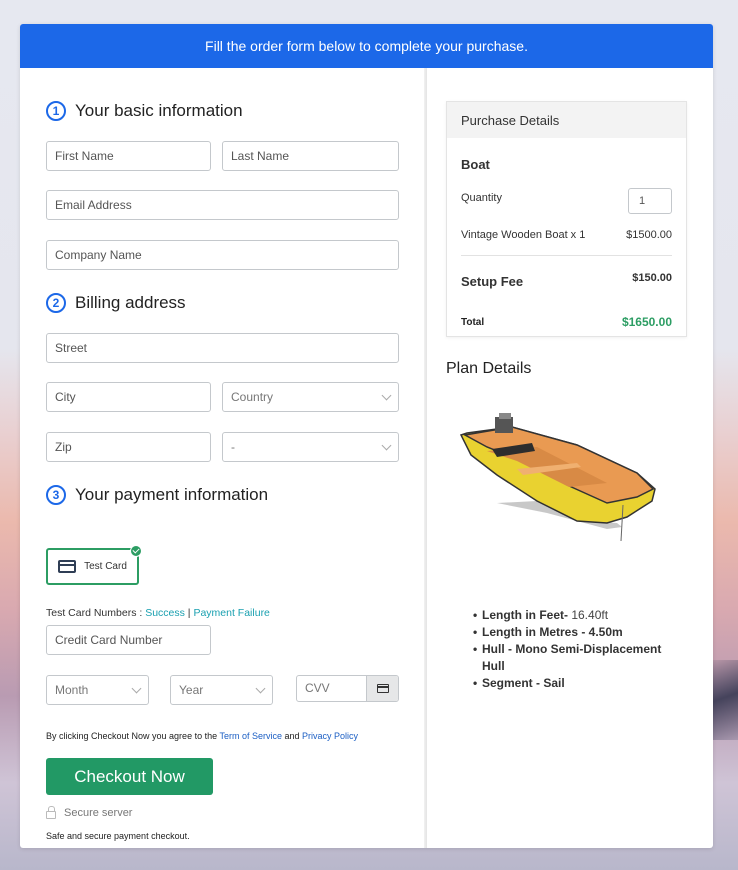  I want to click on test-card-option: Test Card, so click(94, 565).